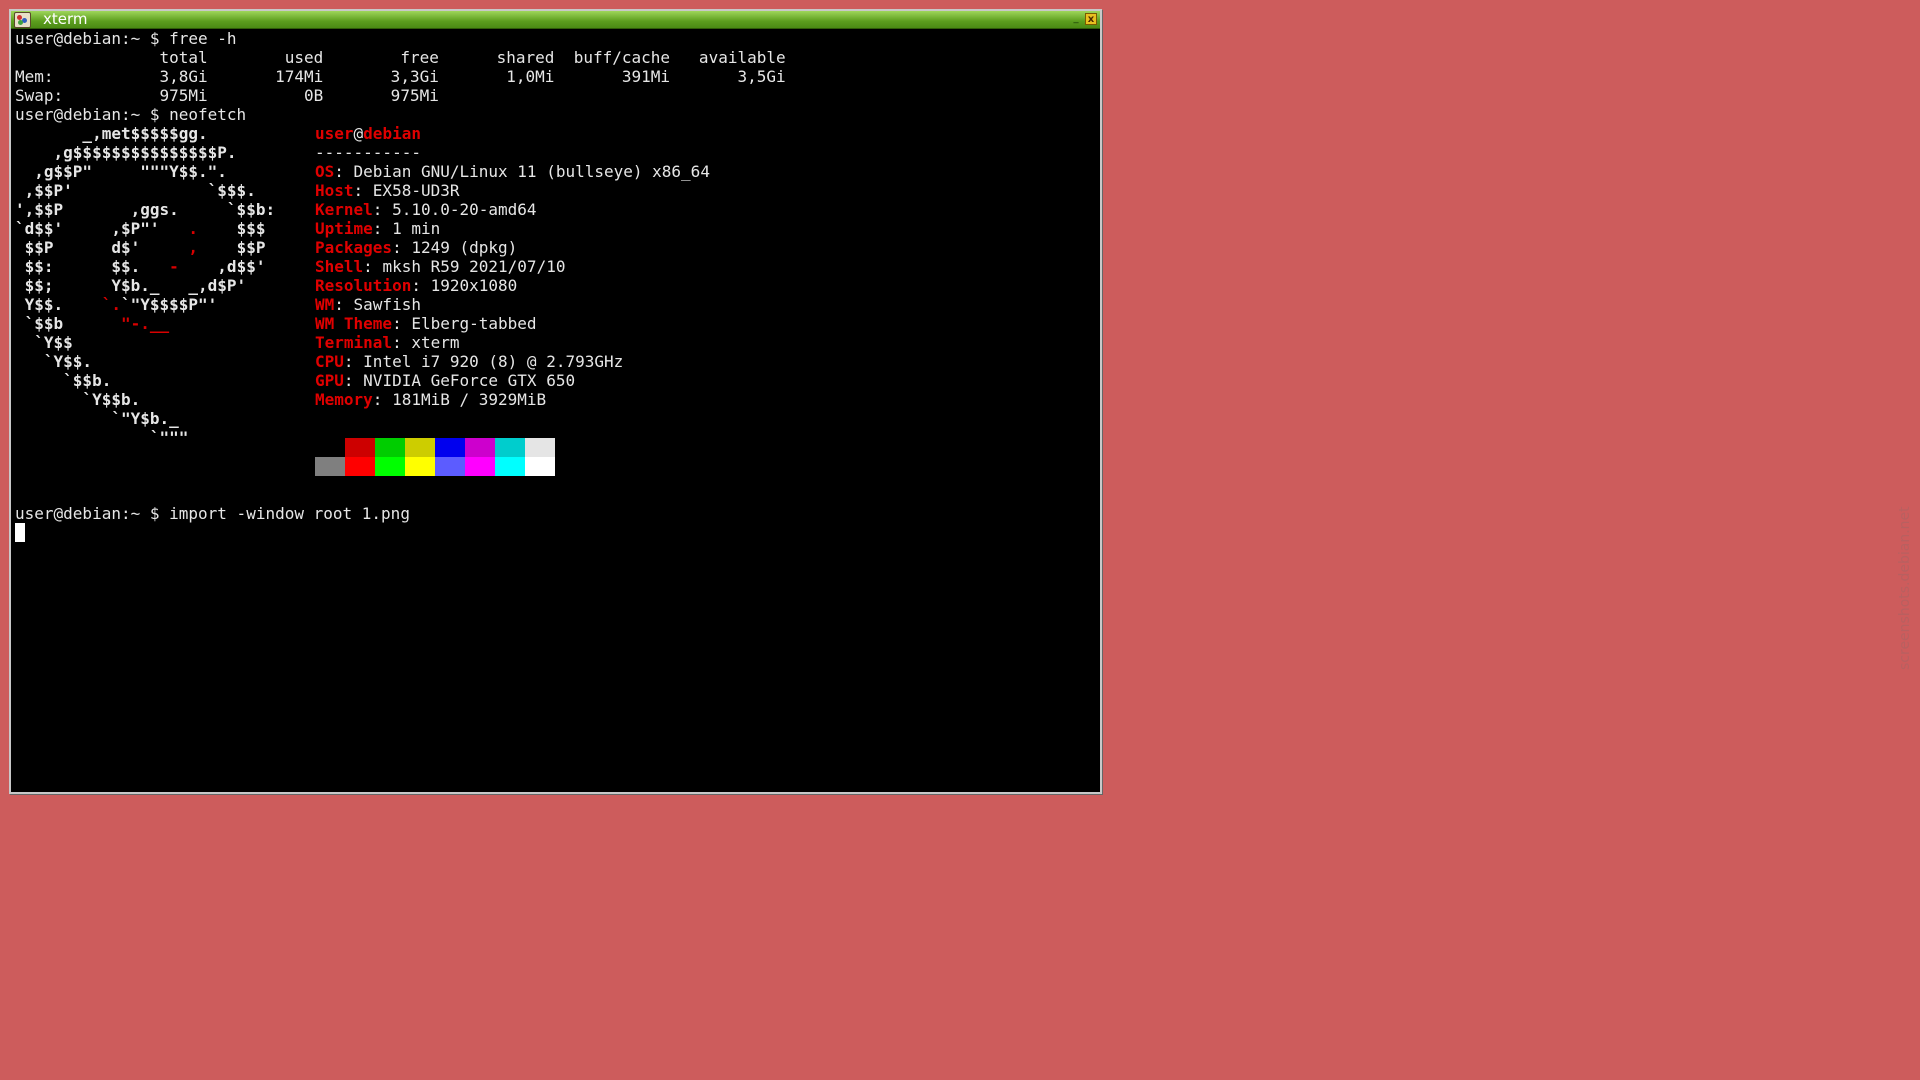 This screenshot has height=1080, width=1920. Describe the element at coordinates (131, 285) in the screenshot. I see `logo-line: $$; Y$b._ _,d$P'` at that location.